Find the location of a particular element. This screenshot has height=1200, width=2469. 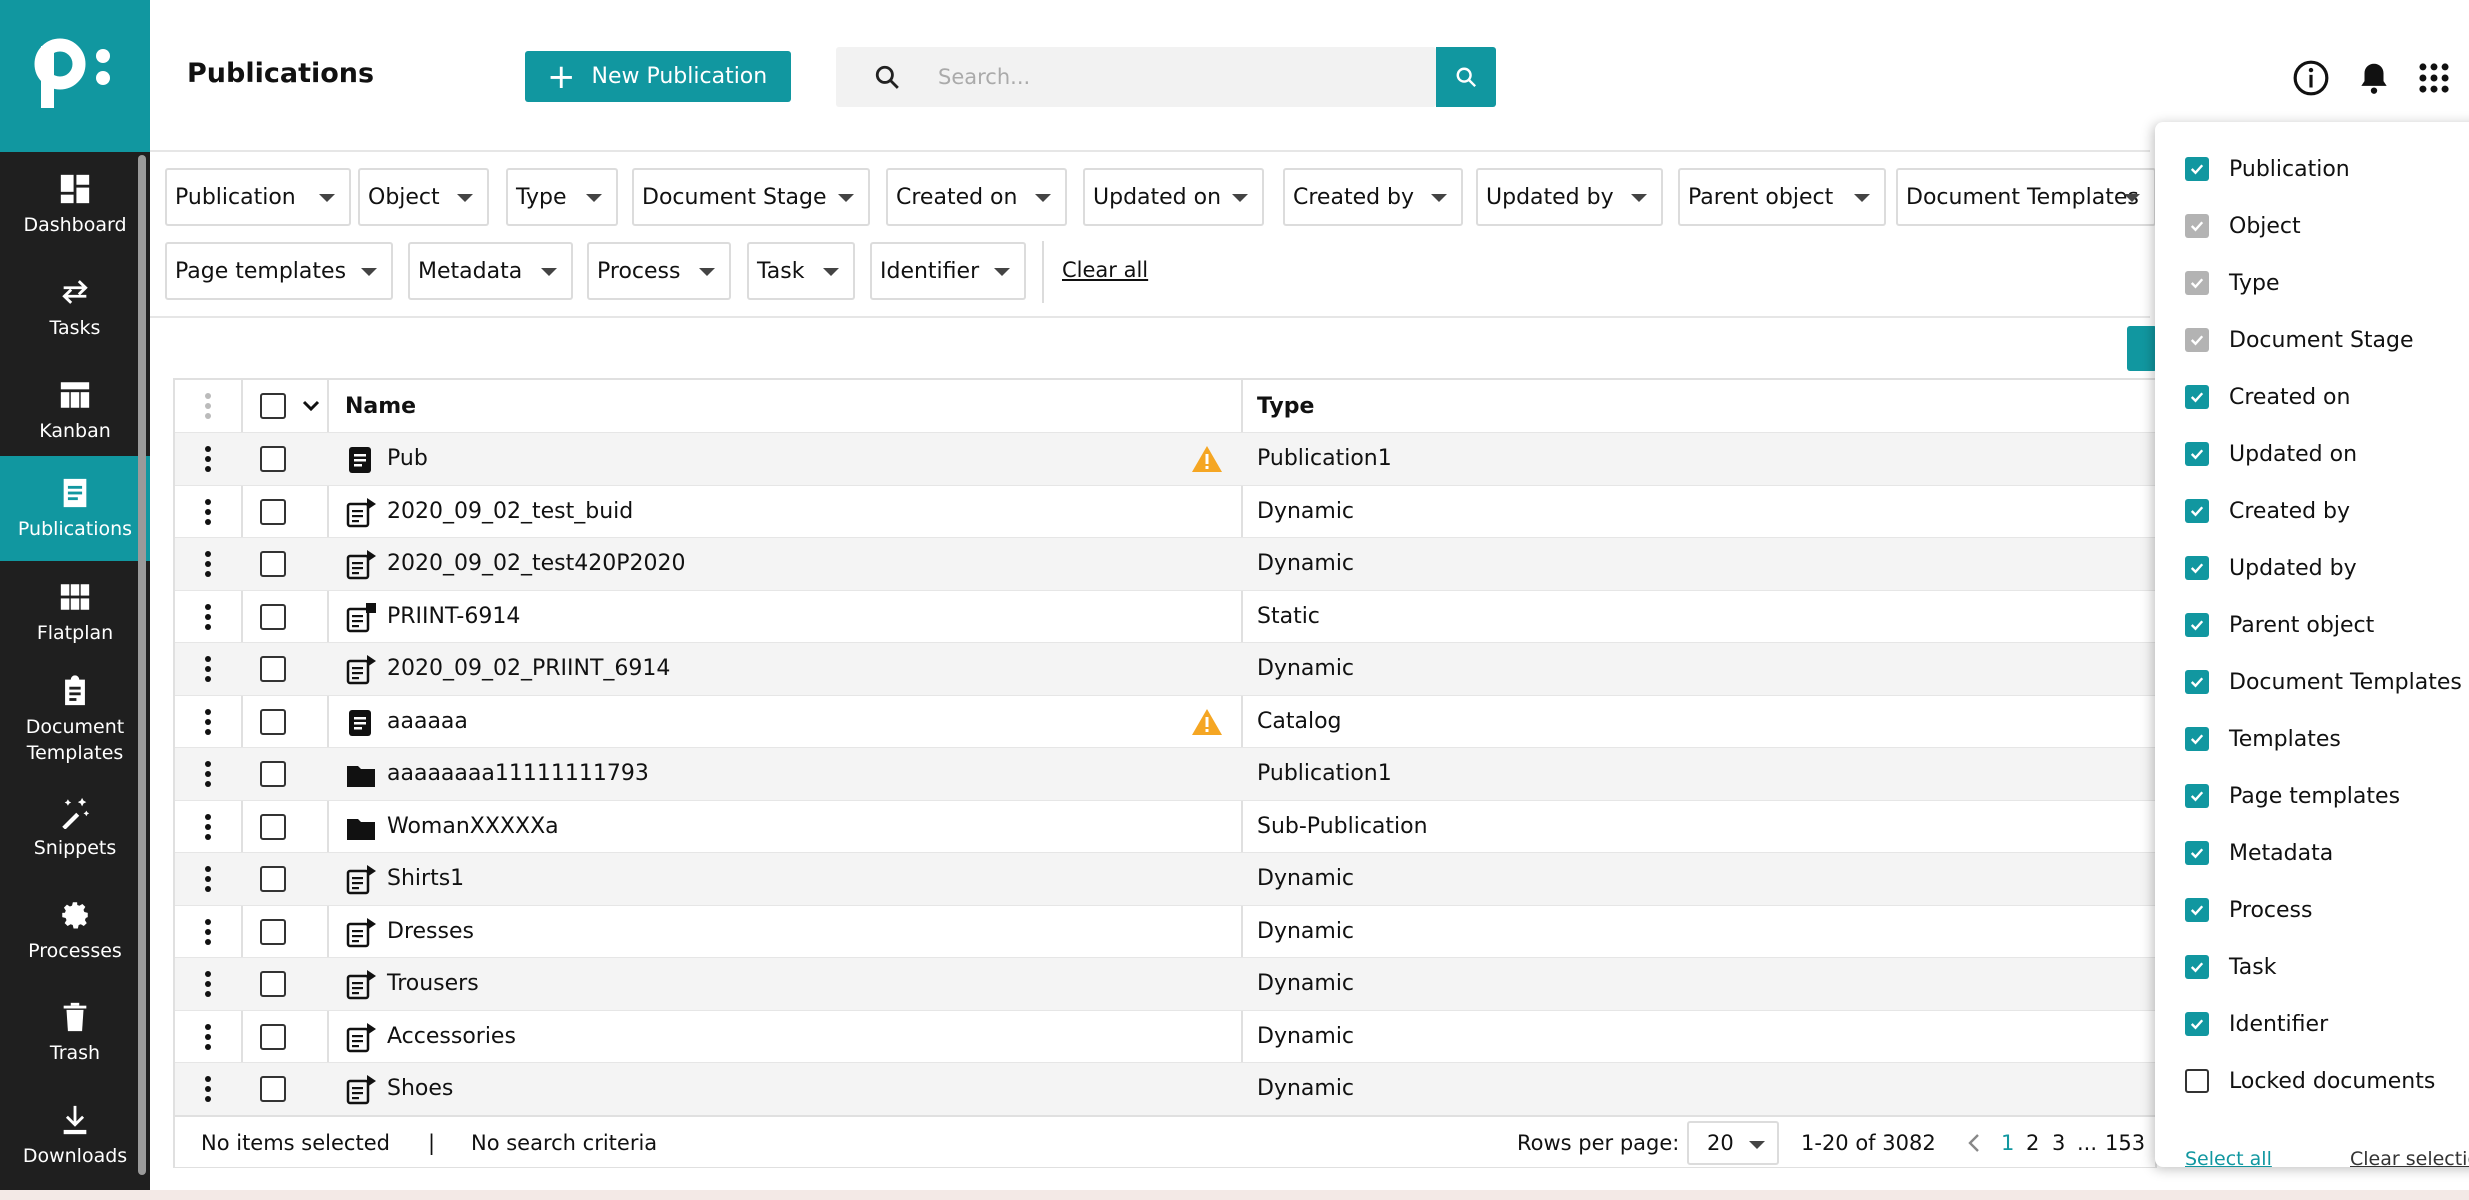

row-name: 2020_09_02_test_buid is located at coordinates (510, 511).